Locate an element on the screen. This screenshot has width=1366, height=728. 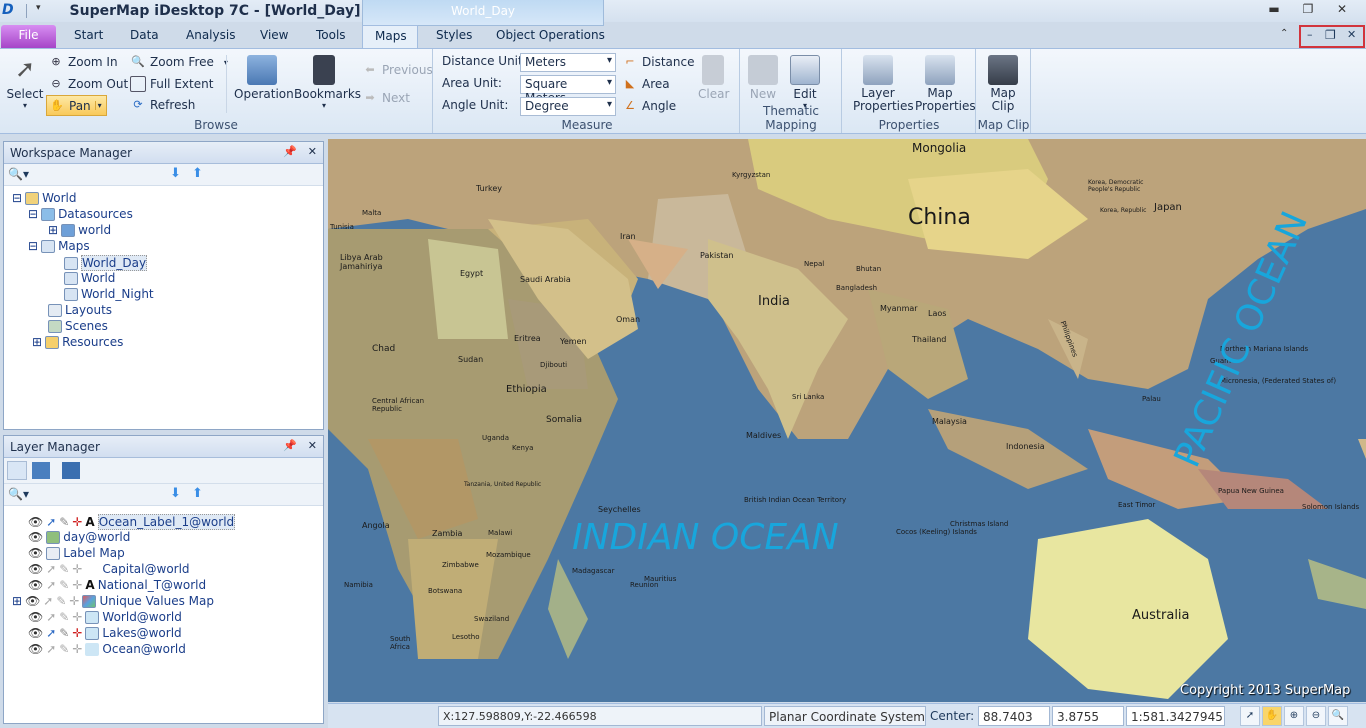
tree-node-world: ⊟ World is located at coordinates (44, 198).